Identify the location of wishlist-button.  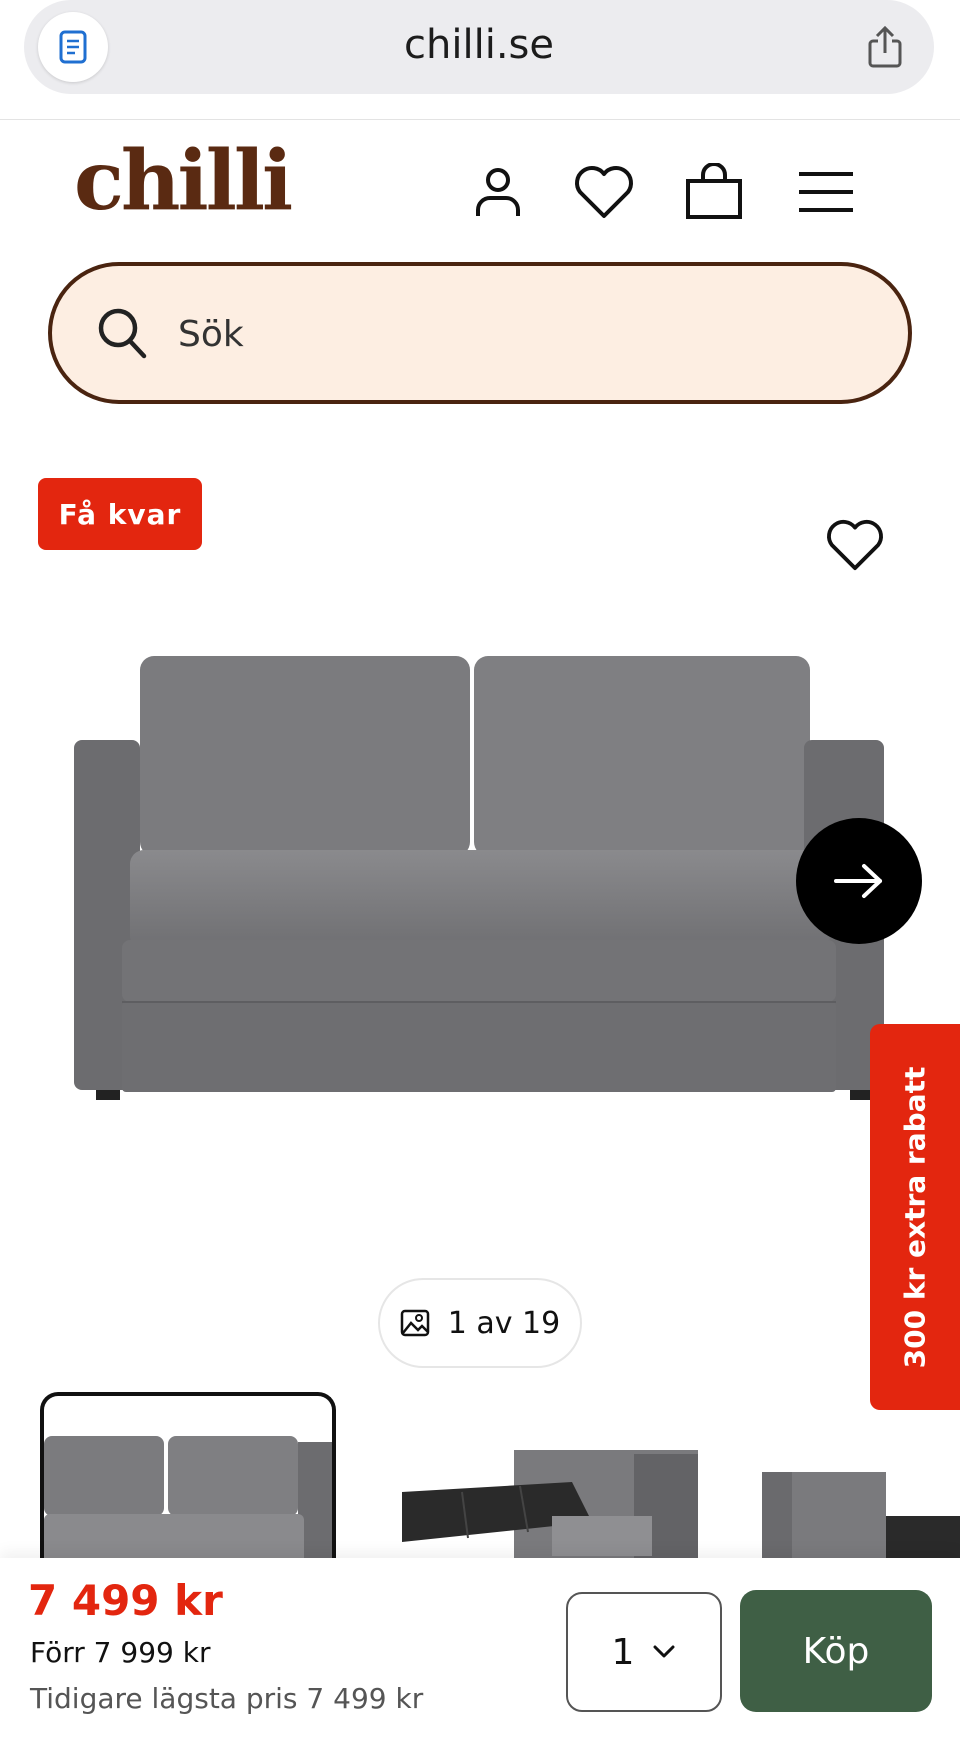
(604, 192).